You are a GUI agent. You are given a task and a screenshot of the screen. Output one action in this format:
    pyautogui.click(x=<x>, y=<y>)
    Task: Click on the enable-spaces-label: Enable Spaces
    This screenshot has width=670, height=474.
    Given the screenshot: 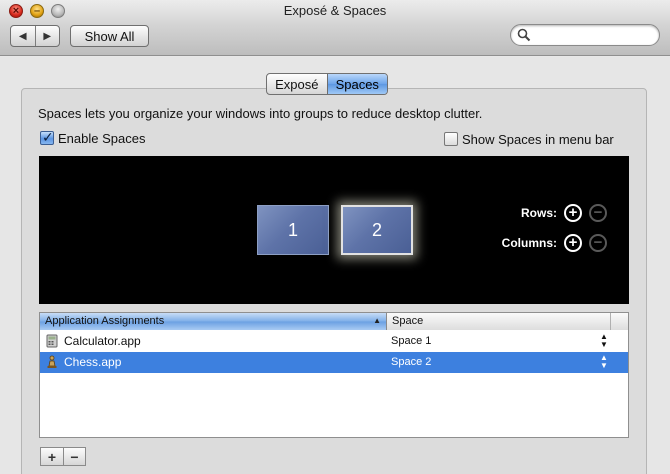 What is the action you would take?
    pyautogui.click(x=101, y=138)
    